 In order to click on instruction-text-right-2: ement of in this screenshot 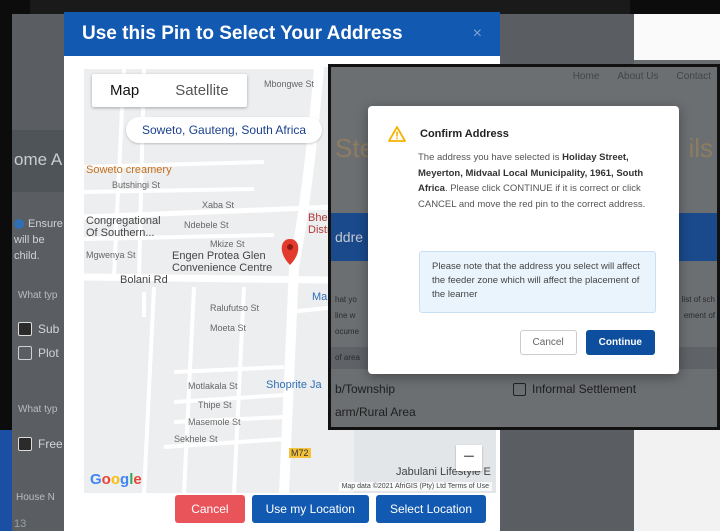, I will do `click(699, 315)`.